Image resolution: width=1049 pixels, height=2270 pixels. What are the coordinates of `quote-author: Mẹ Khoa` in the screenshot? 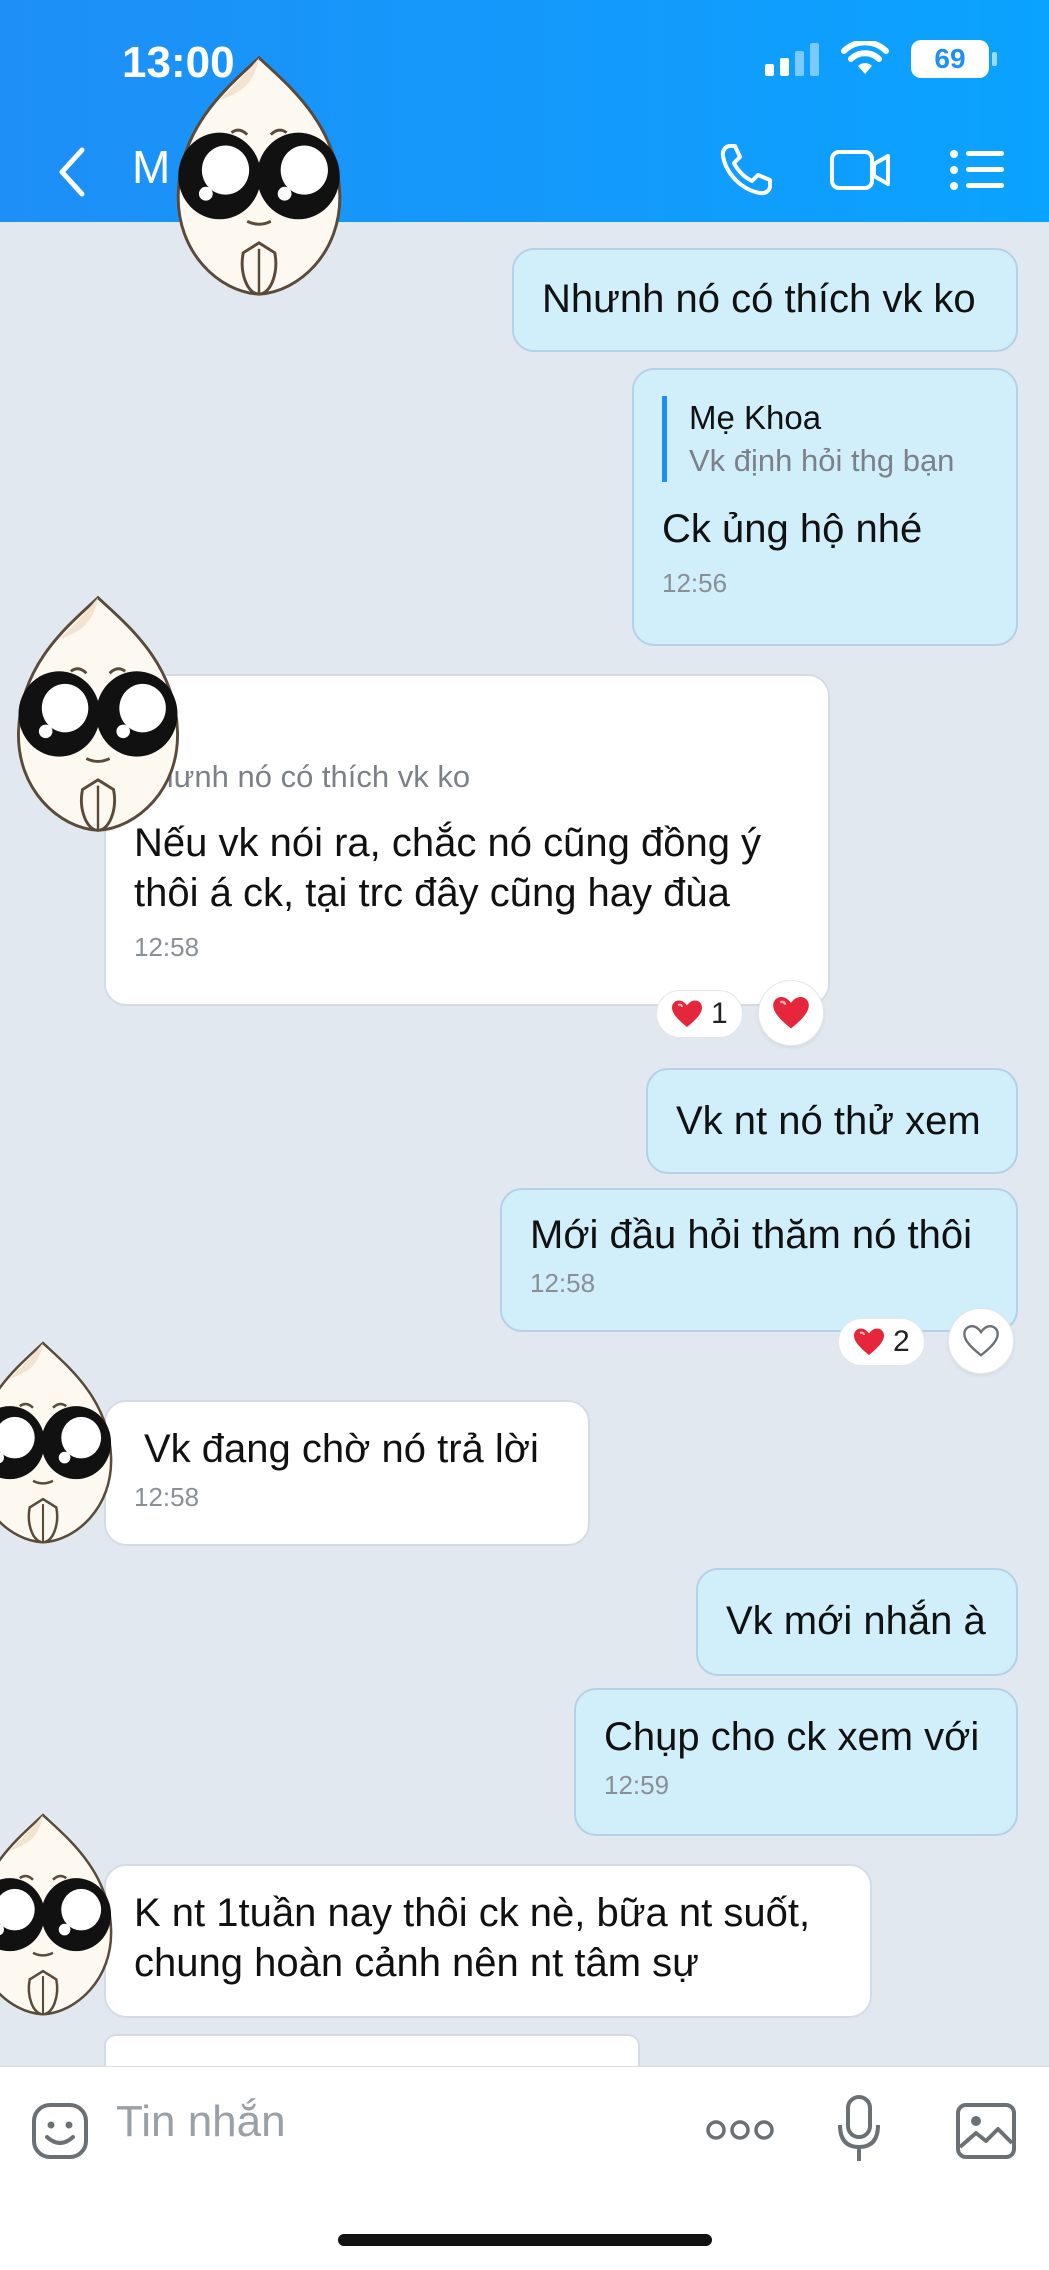 It's located at (755, 417).